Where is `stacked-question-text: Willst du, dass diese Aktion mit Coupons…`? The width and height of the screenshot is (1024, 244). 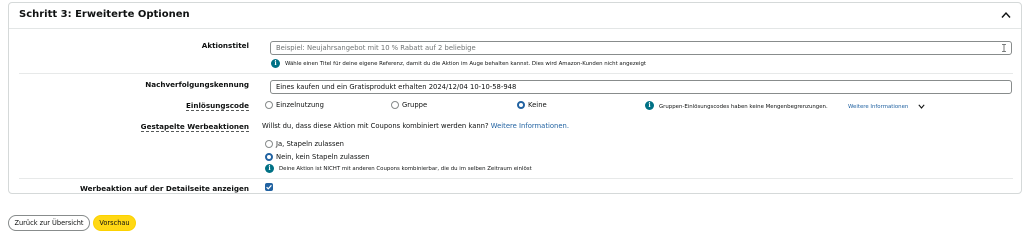
stacked-question-text: Willst du, dass diese Aktion mit Coupons… is located at coordinates (375, 126).